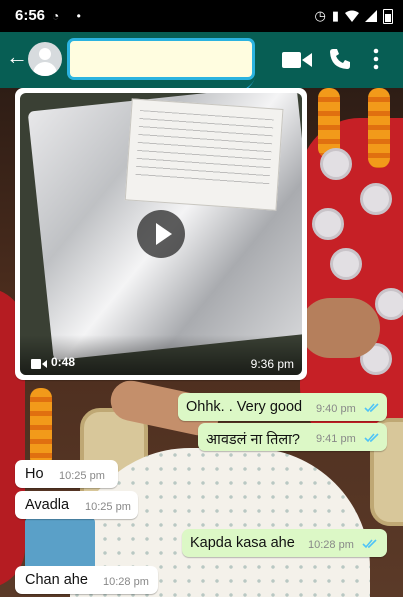 Image resolution: width=403 pixels, height=597 pixels. What do you see at coordinates (161, 59) in the screenshot?
I see `contact-name` at bounding box center [161, 59].